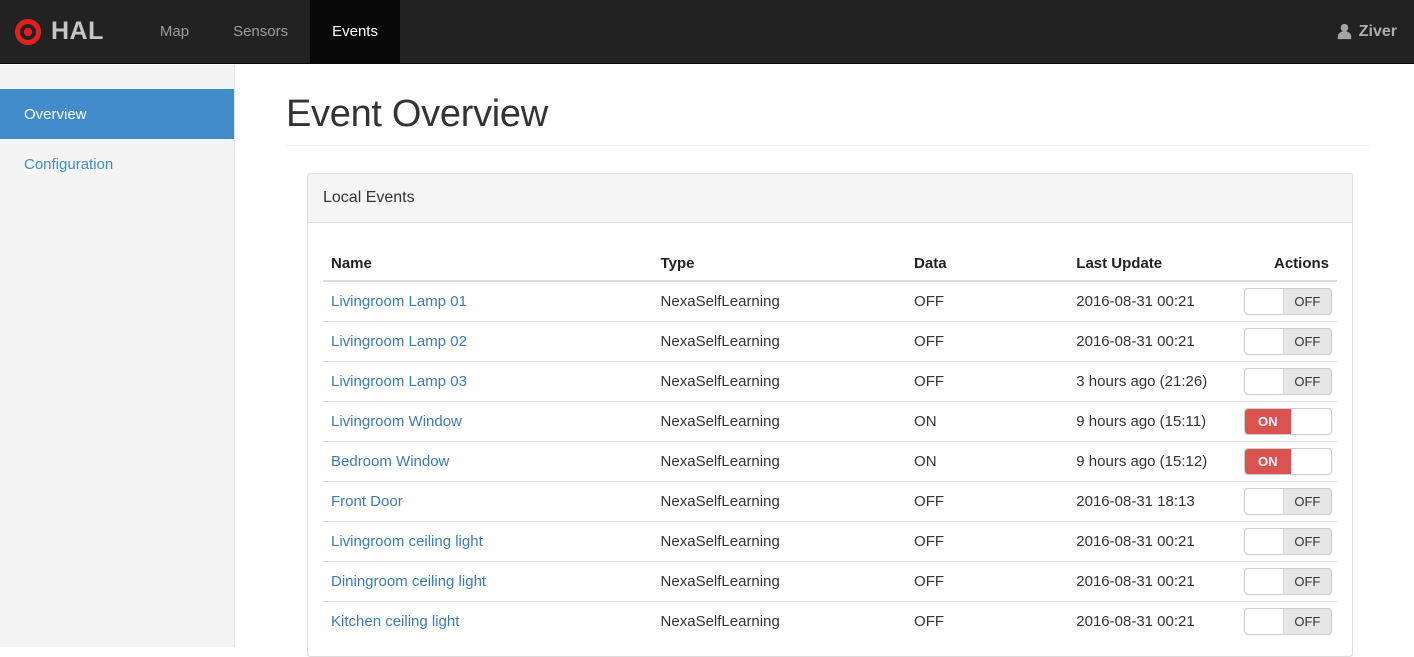 Image resolution: width=1414 pixels, height=657 pixels. I want to click on panel-heading: Local Events, so click(830, 198).